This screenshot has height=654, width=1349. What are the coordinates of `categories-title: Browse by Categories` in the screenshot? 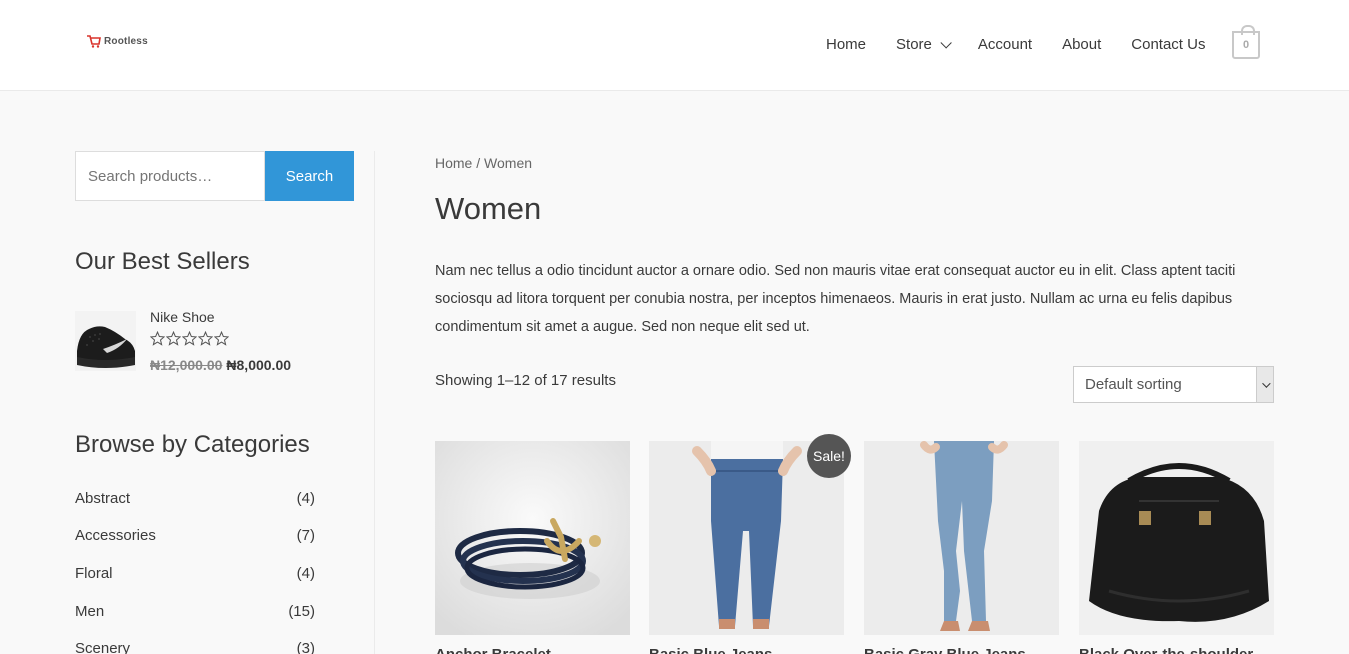 It's located at (192, 444).